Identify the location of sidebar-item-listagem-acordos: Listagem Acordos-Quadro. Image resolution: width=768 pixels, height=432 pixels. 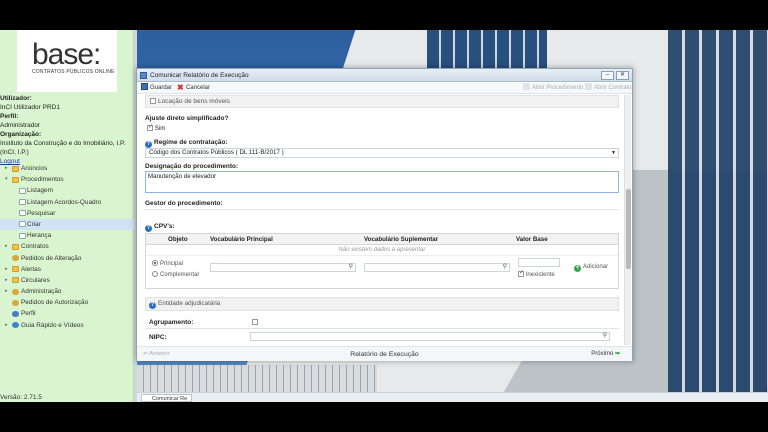
(67, 202).